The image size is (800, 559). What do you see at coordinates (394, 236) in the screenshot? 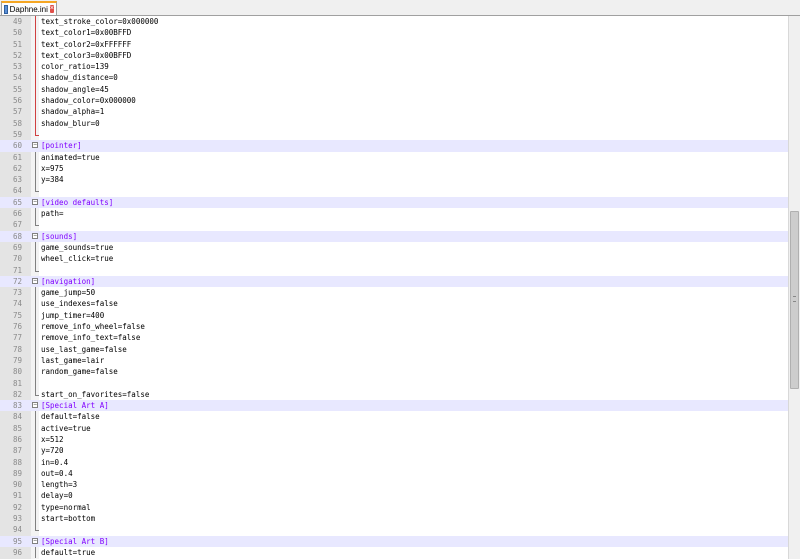
I see `section-header-line: 68− [sounds]` at bounding box center [394, 236].